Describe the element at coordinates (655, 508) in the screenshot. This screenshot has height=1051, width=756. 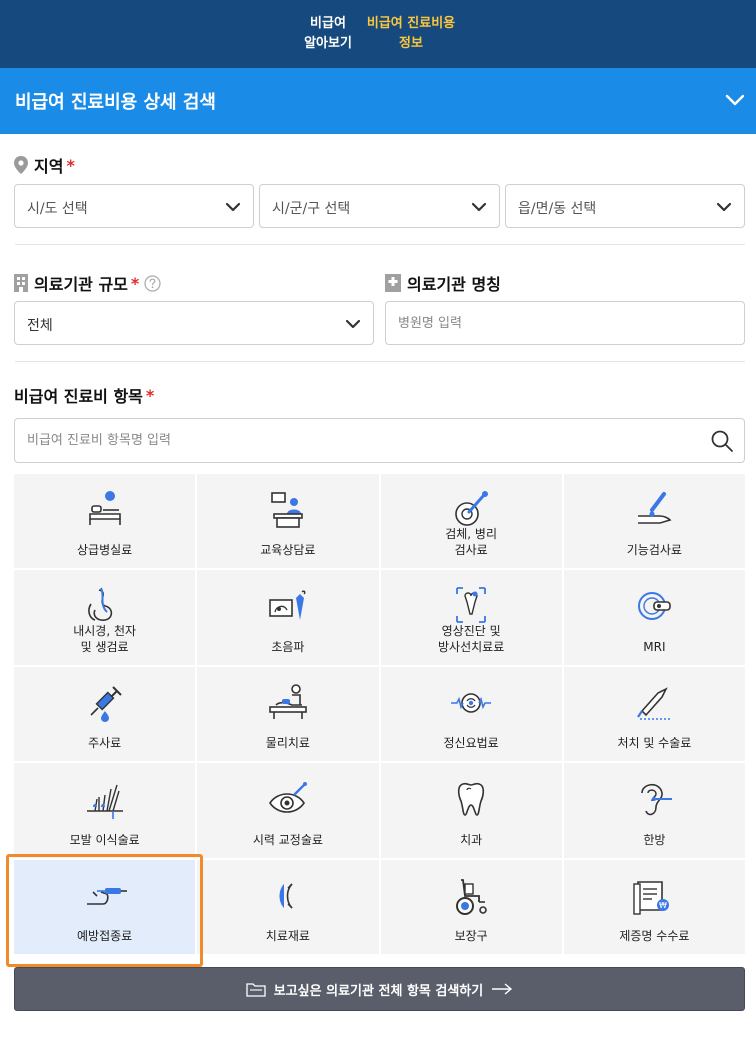
I see `function-test-icon` at that location.